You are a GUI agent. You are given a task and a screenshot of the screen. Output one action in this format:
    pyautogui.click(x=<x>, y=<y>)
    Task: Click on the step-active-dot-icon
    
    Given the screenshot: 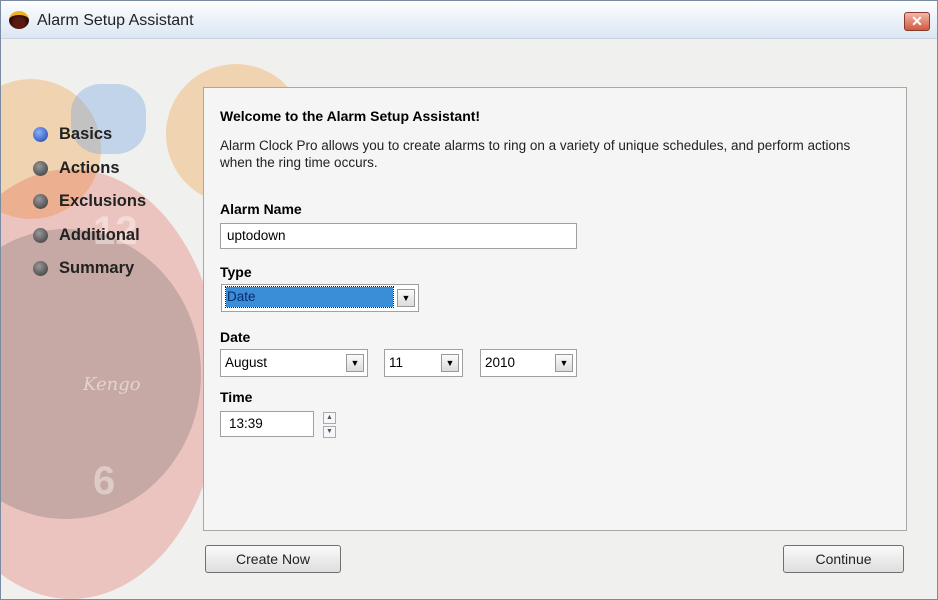 What is the action you would take?
    pyautogui.click(x=40, y=135)
    